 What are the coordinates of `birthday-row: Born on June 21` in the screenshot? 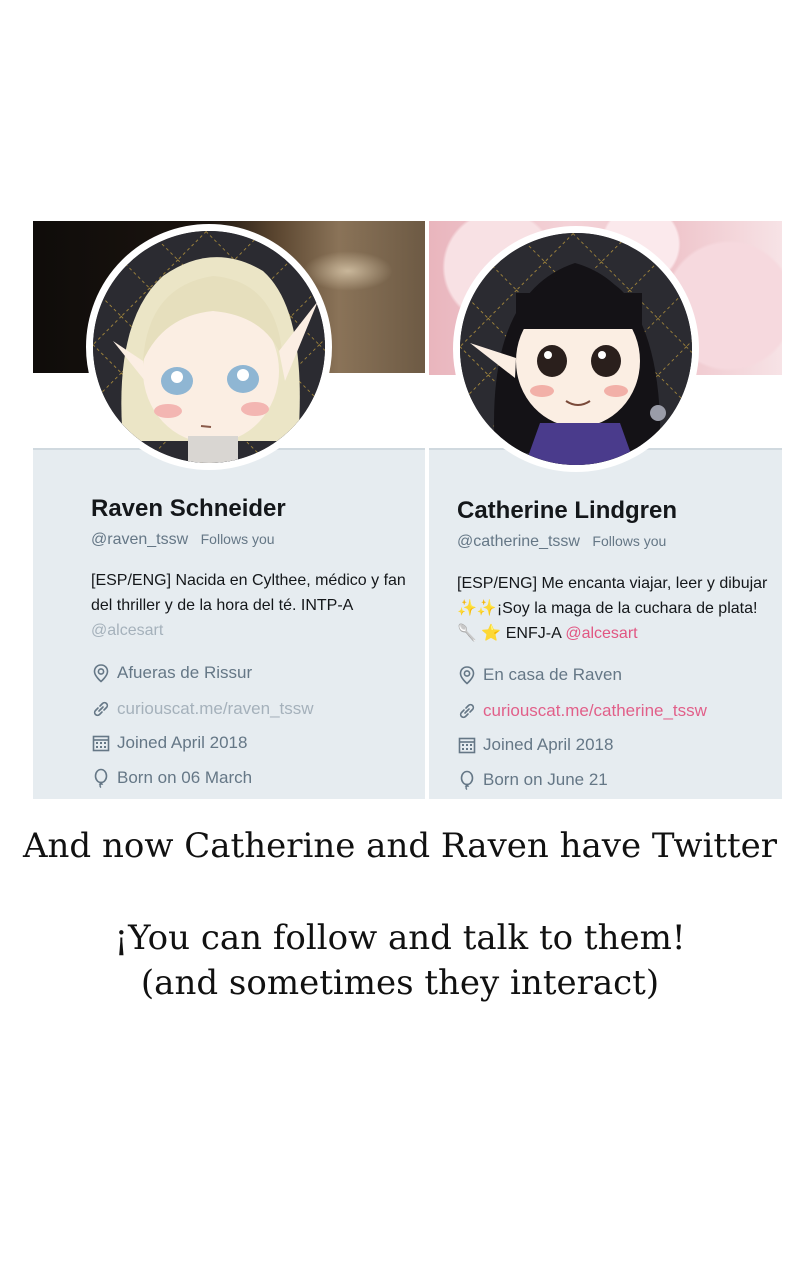 It's located at (532, 780).